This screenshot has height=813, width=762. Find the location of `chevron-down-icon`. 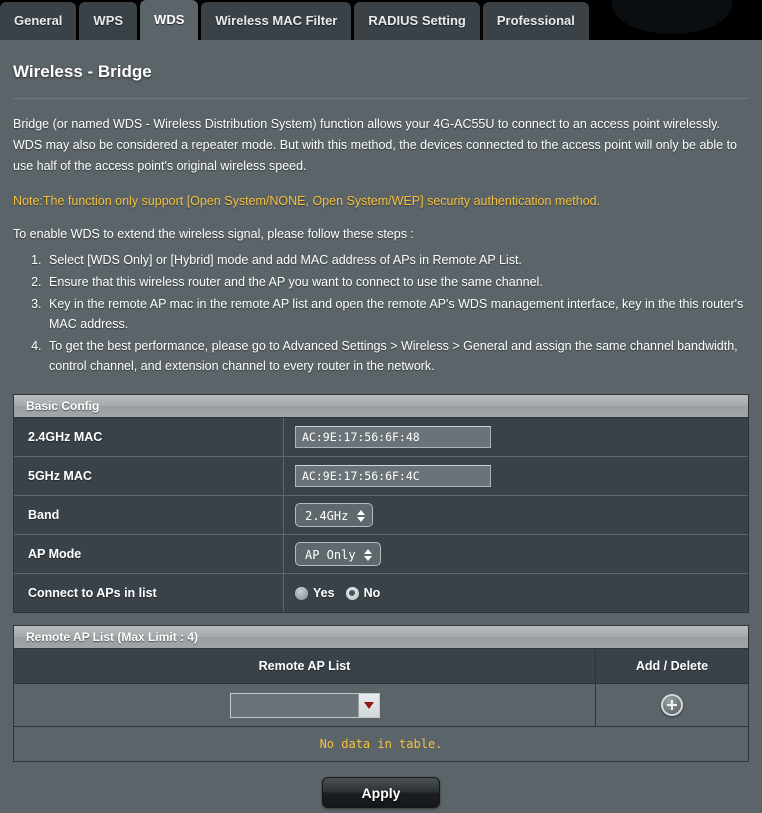

chevron-down-icon is located at coordinates (368, 705).